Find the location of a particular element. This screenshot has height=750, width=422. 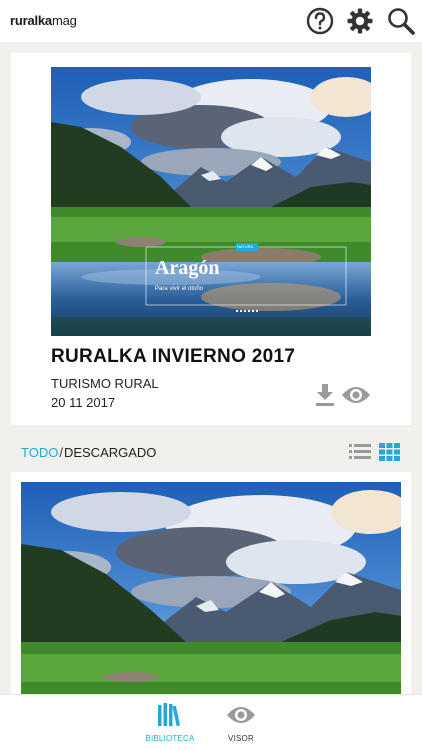

tab-visor-label: VISOR is located at coordinates (241, 738).